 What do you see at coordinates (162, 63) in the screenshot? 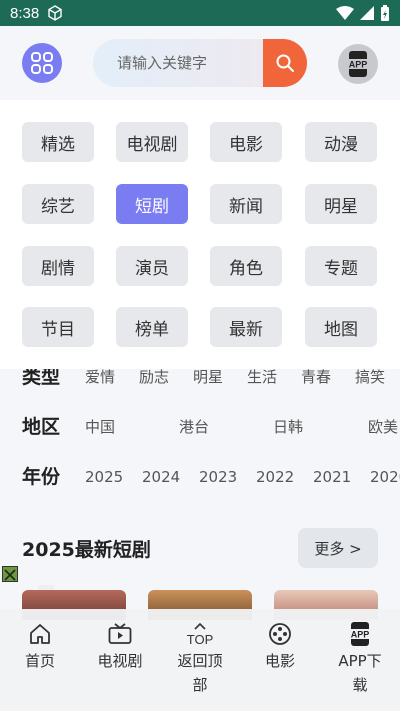
I see `search-input: 请输入关键字` at bounding box center [162, 63].